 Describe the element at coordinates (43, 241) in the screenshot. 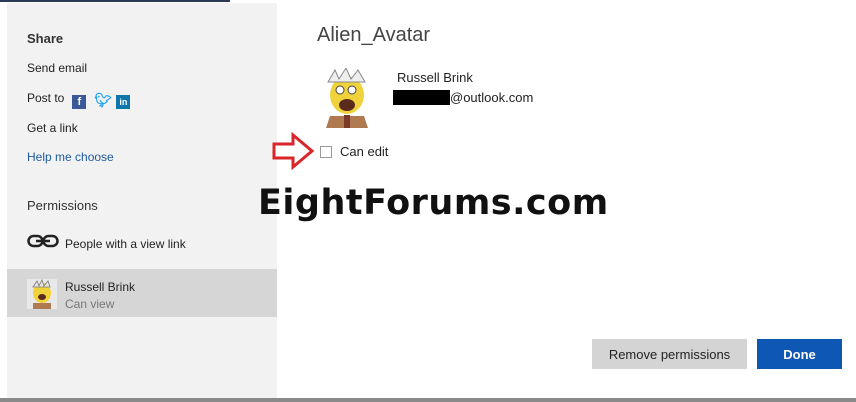

I see `link-icon` at that location.